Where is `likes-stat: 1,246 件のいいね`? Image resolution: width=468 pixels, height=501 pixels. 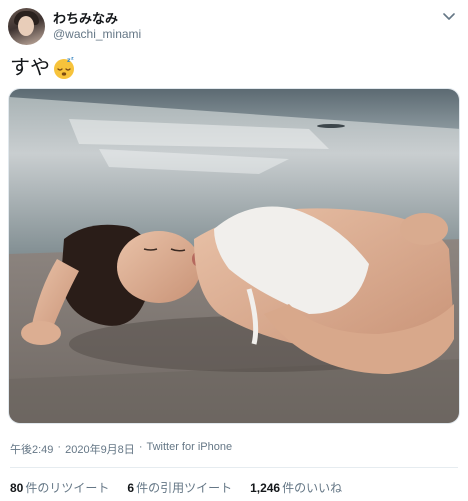
likes-stat: 1,246 件のいいね is located at coordinates (296, 487).